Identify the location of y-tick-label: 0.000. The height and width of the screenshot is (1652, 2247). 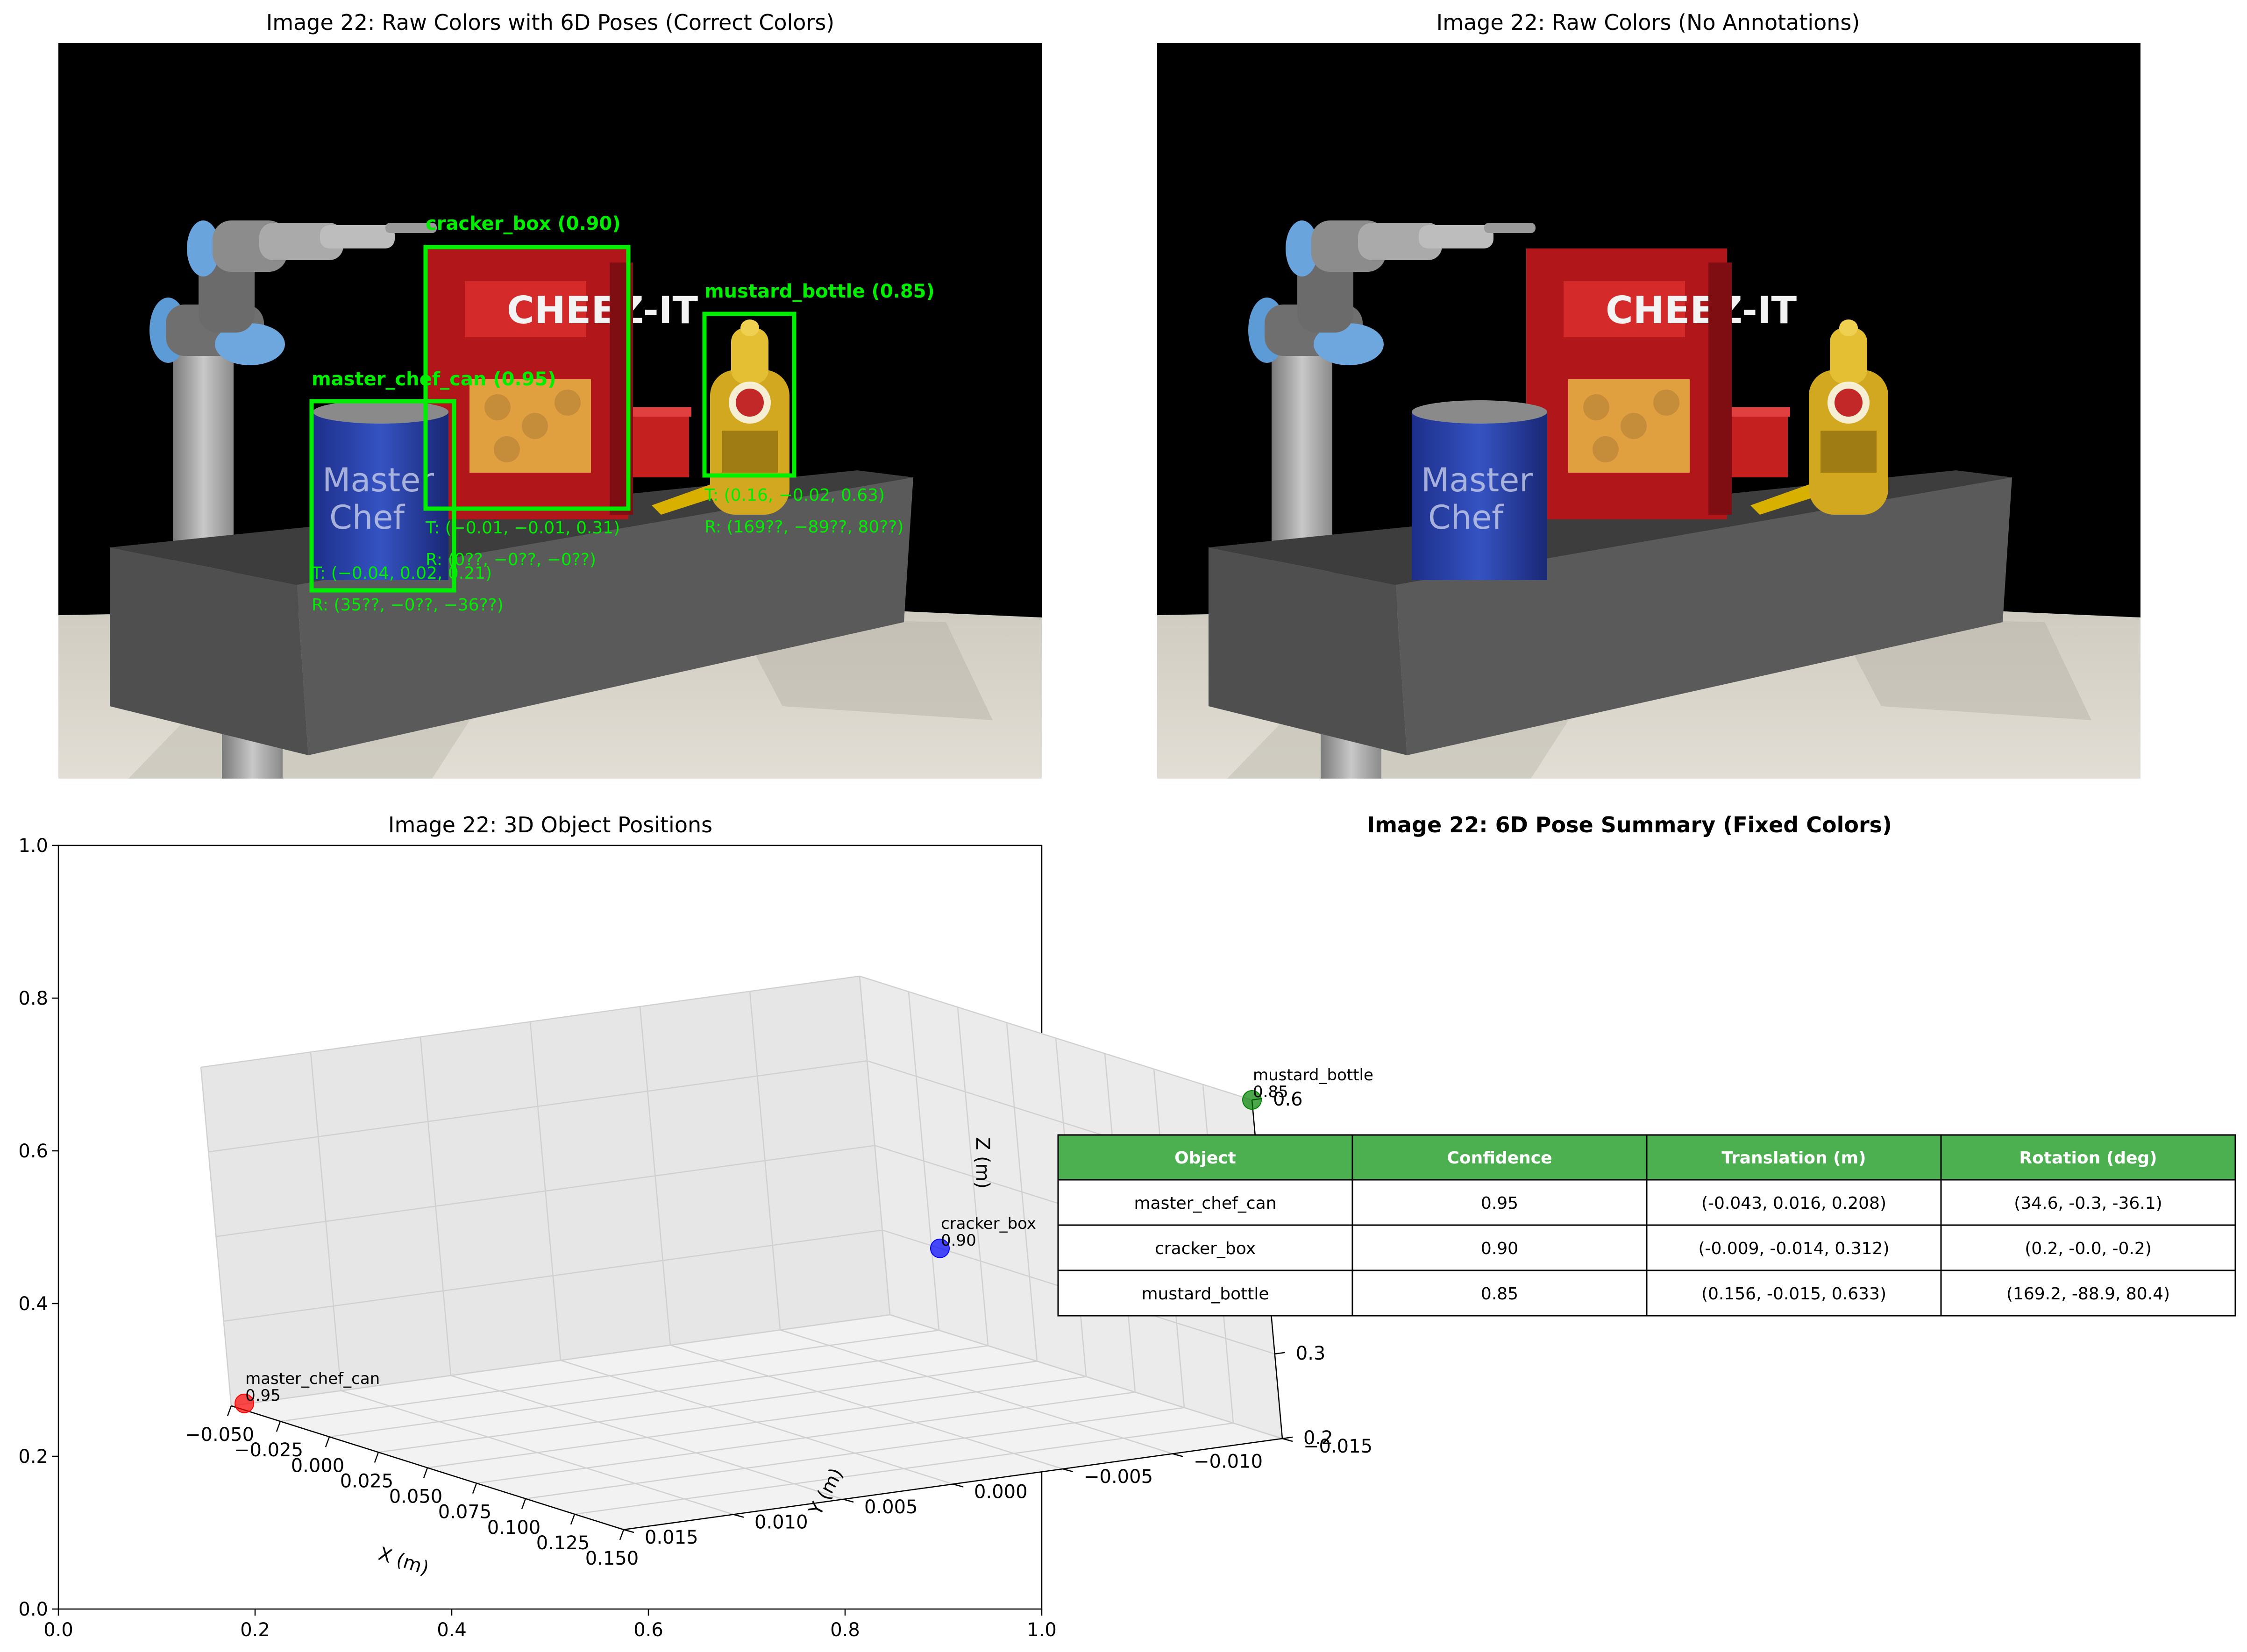
(1001, 1492).